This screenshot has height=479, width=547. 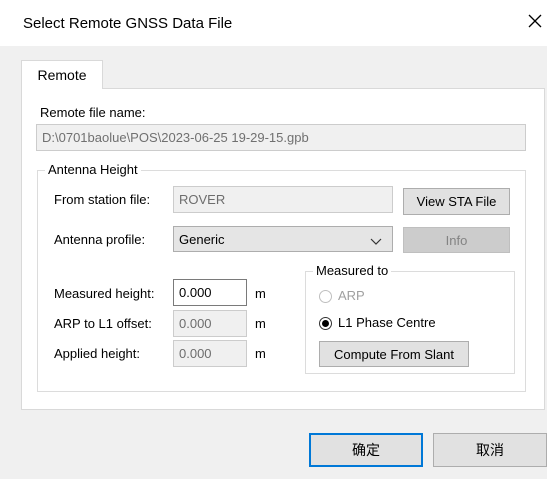 I want to click on applied-height-unit: m, so click(x=260, y=353).